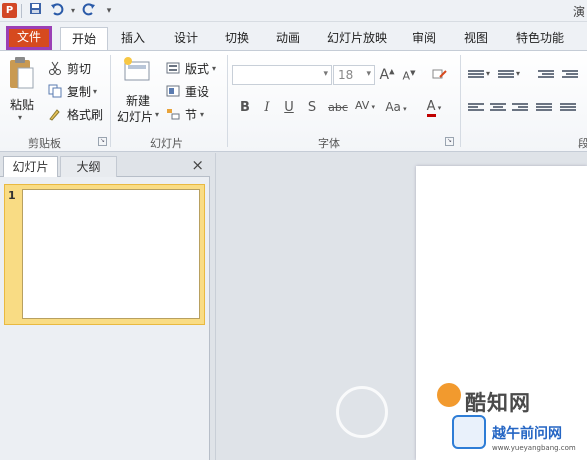 The image size is (587, 460). Describe the element at coordinates (88, 166) in the screenshot. I see `tab-outline: 大纲` at that location.